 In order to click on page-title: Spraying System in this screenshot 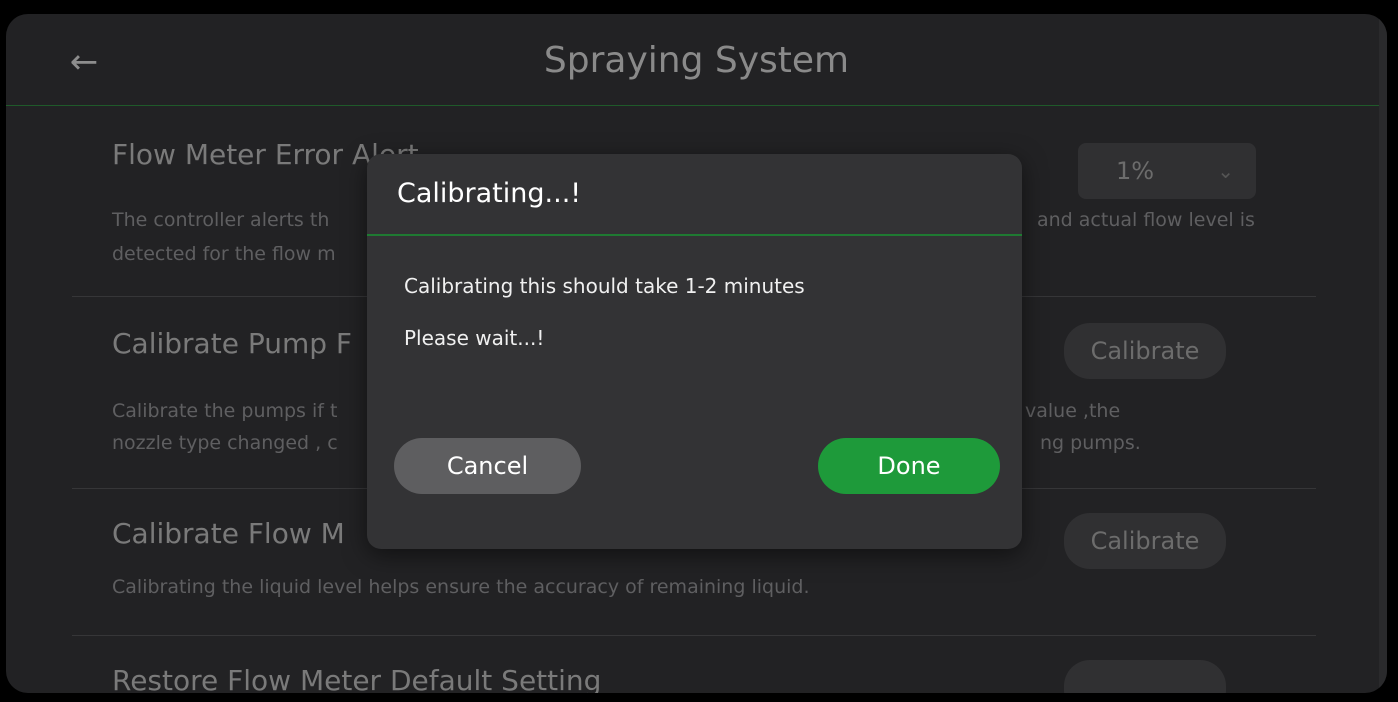, I will do `click(696, 60)`.